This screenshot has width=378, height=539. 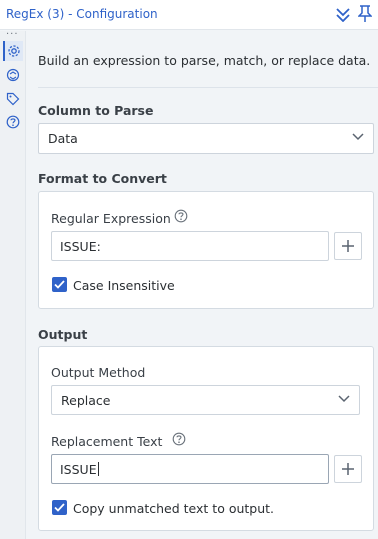 I want to click on copy-unmatched-label: Copy unmatched text to output., so click(x=174, y=508).